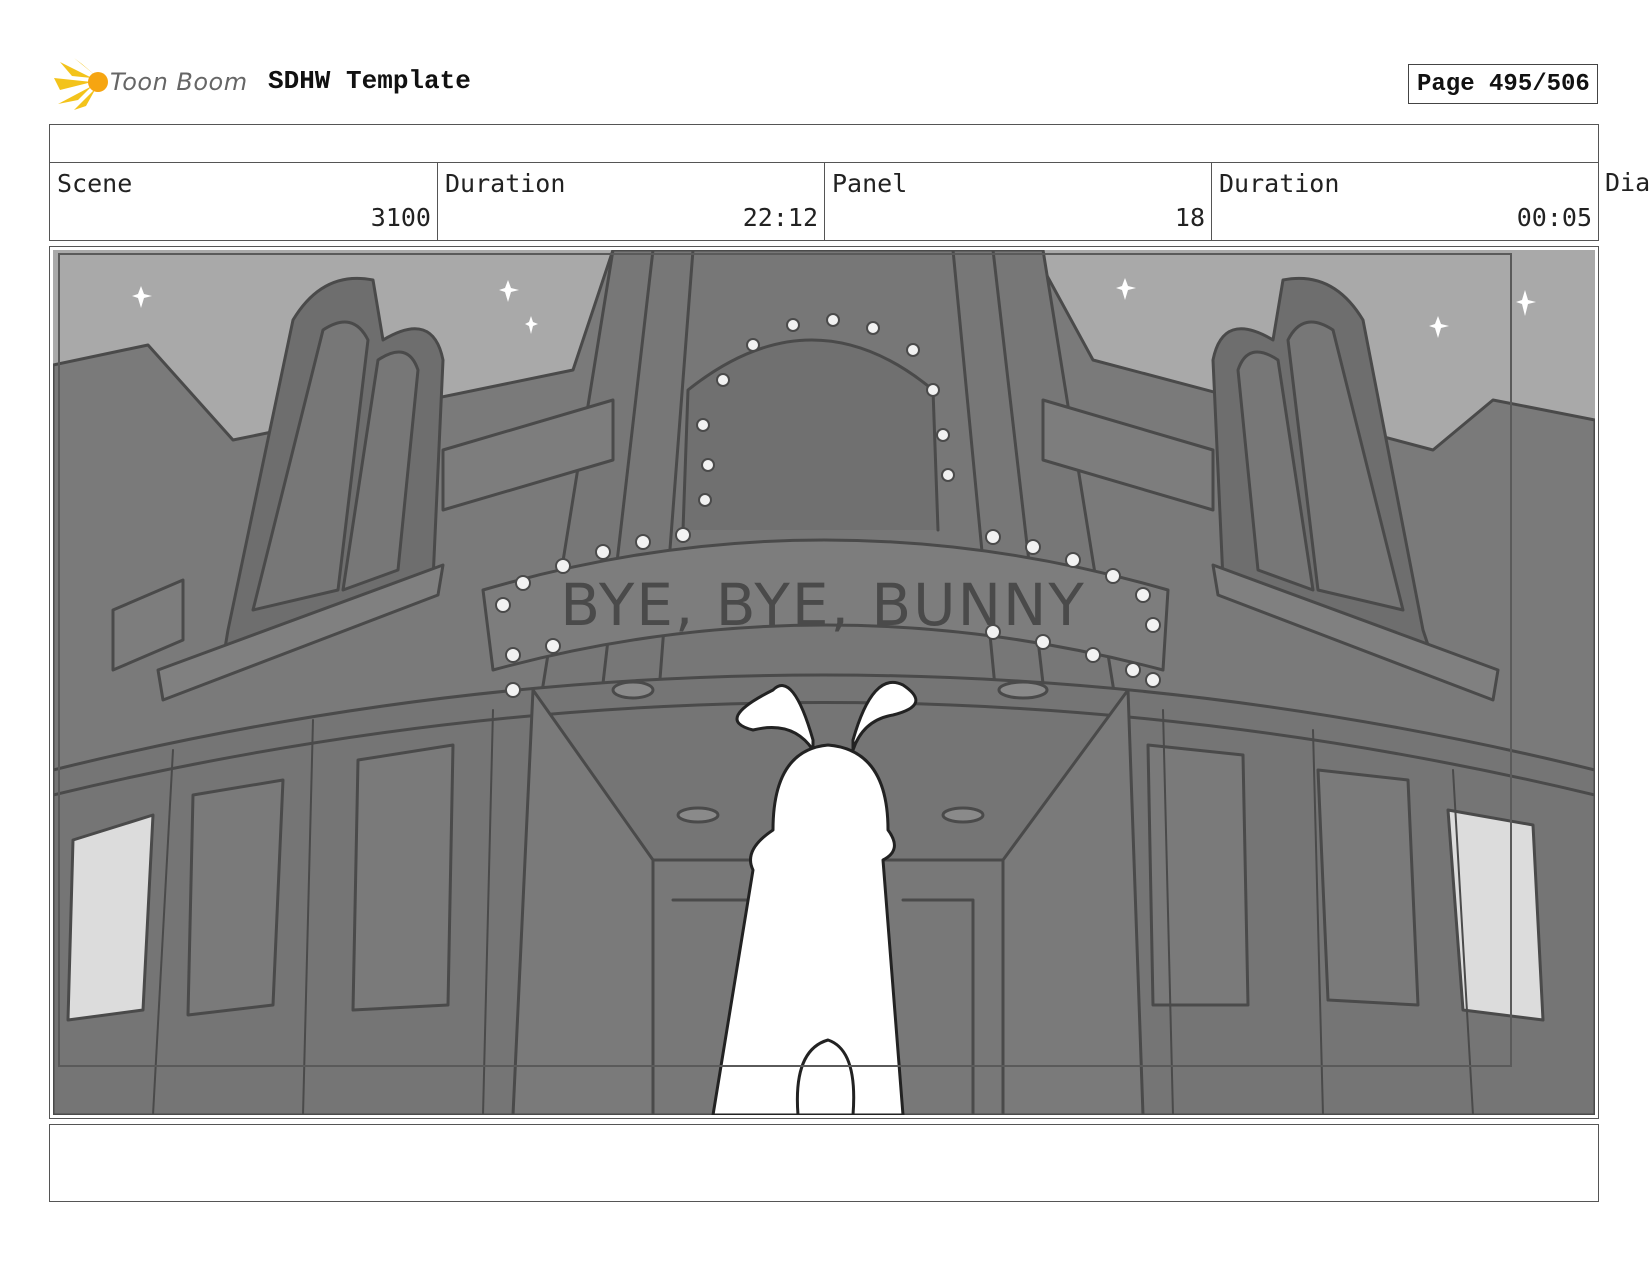 This screenshot has height=1275, width=1650. I want to click on header-strip, so click(824, 143).